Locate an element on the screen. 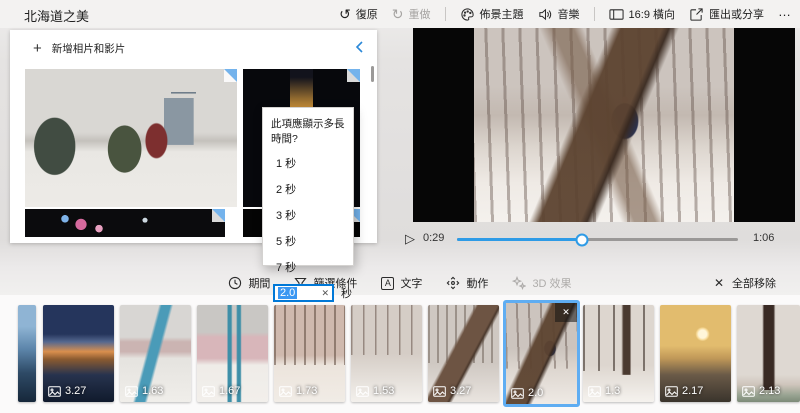 This screenshot has width=800, height=413. clip-duration-badge: 2.17 is located at coordinates (684, 391).